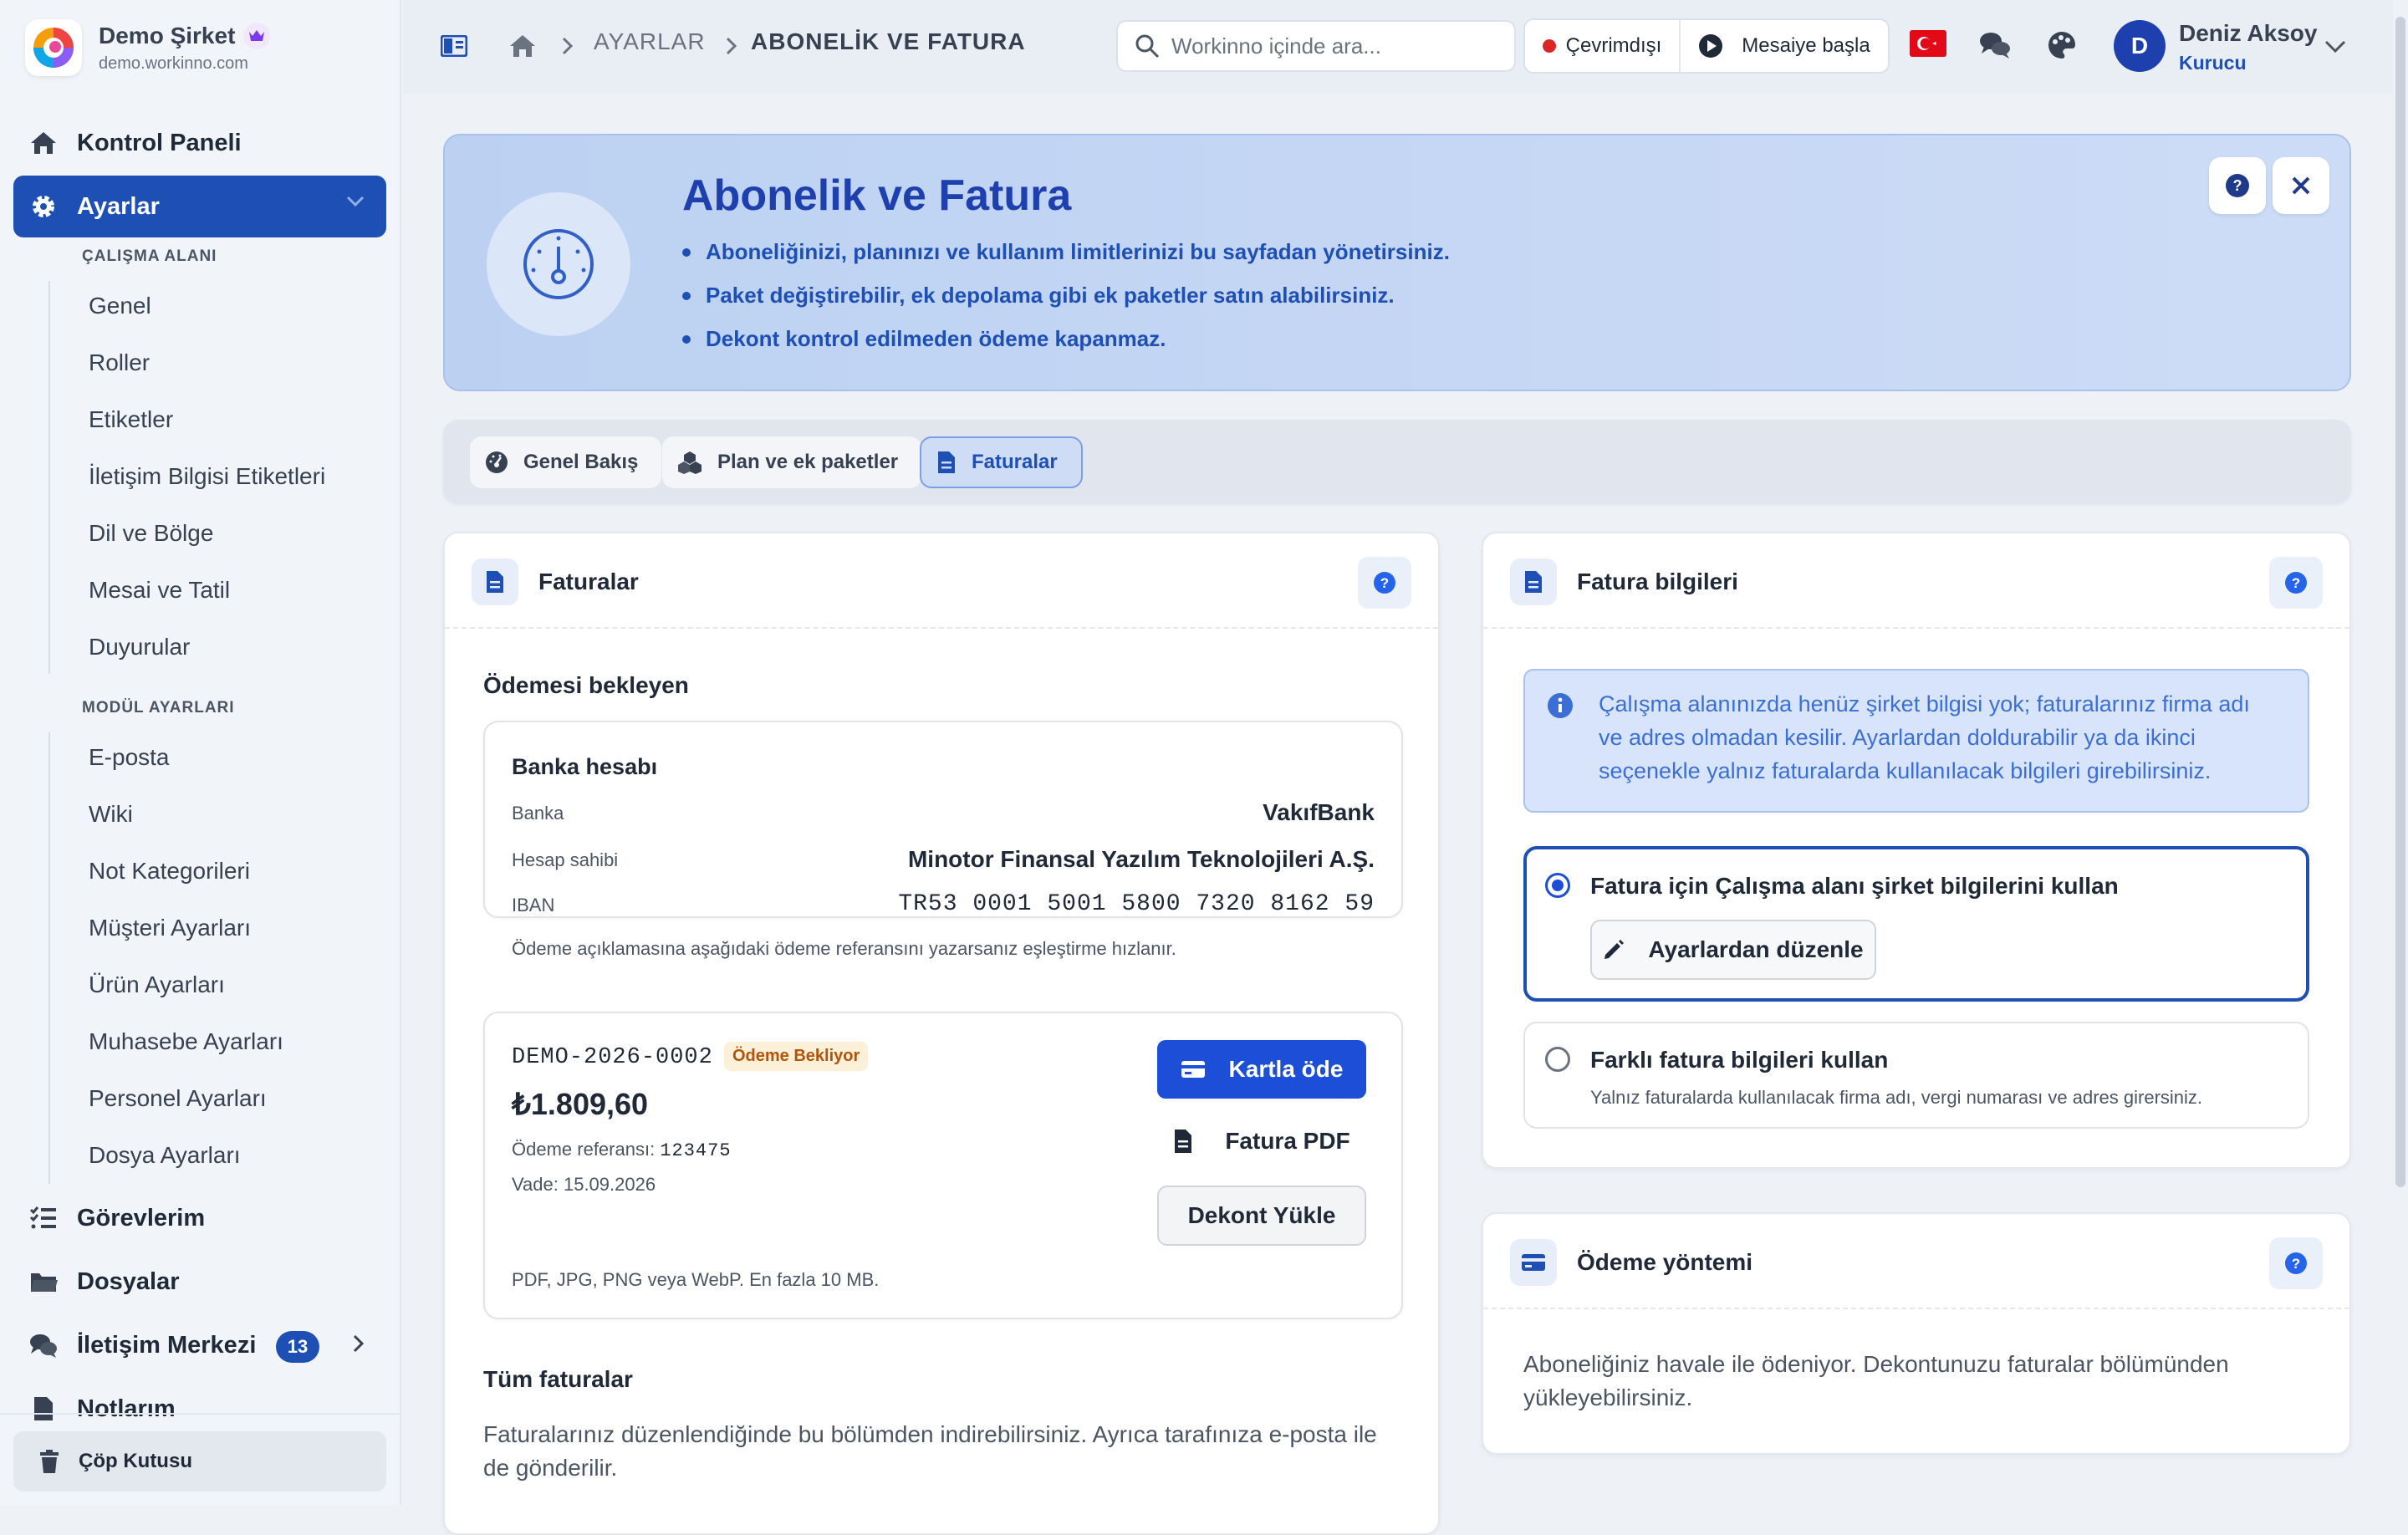 The width and height of the screenshot is (2408, 1535). Describe the element at coordinates (186, 1041) in the screenshot. I see `sidebar-item-accounting-settings: Muhasebe Ayarları` at that location.